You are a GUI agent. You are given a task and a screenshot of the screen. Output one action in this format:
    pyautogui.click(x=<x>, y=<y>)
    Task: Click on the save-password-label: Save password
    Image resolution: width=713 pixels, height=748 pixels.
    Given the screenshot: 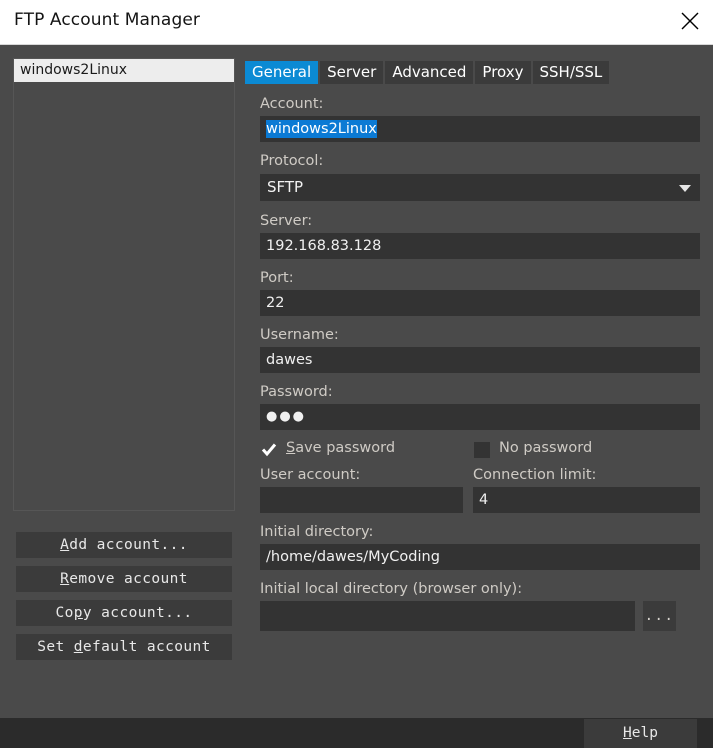 What is the action you would take?
    pyautogui.click(x=340, y=448)
    